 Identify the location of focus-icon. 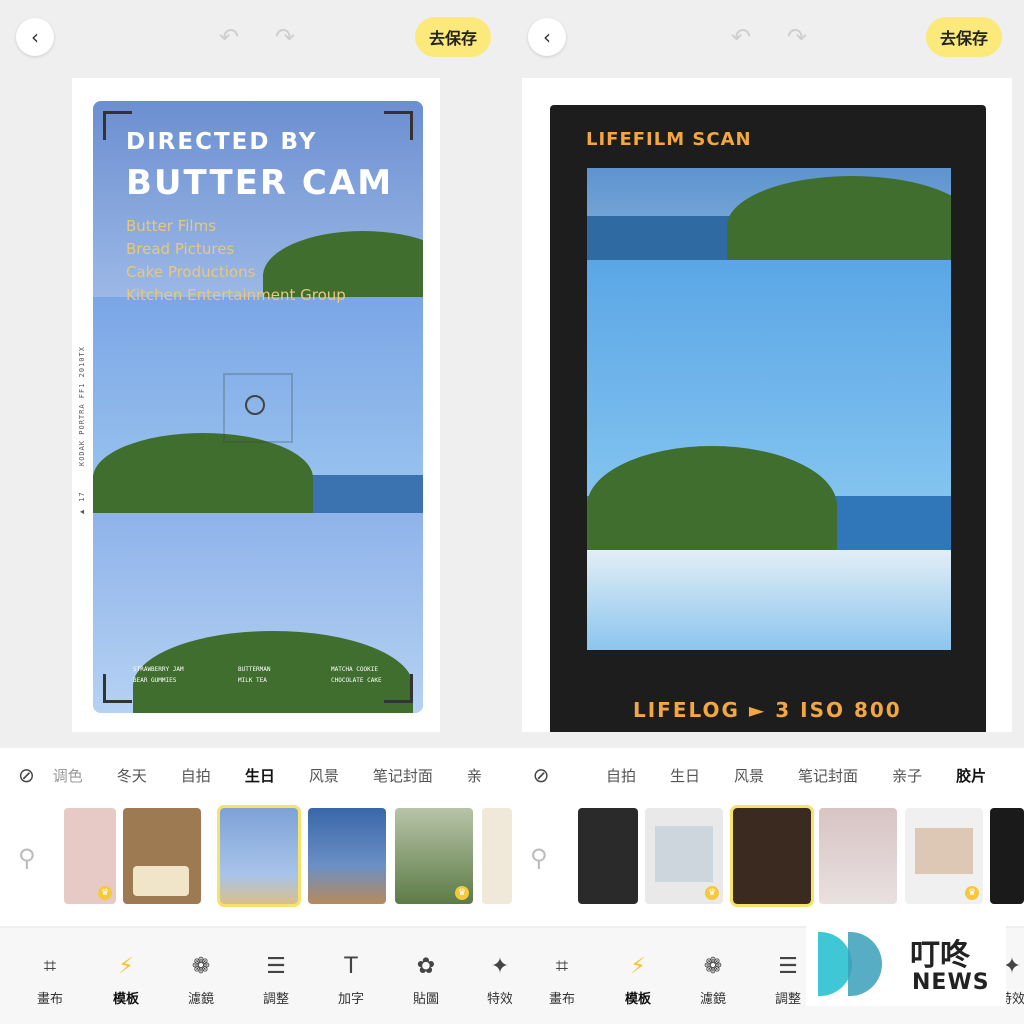
(255, 405).